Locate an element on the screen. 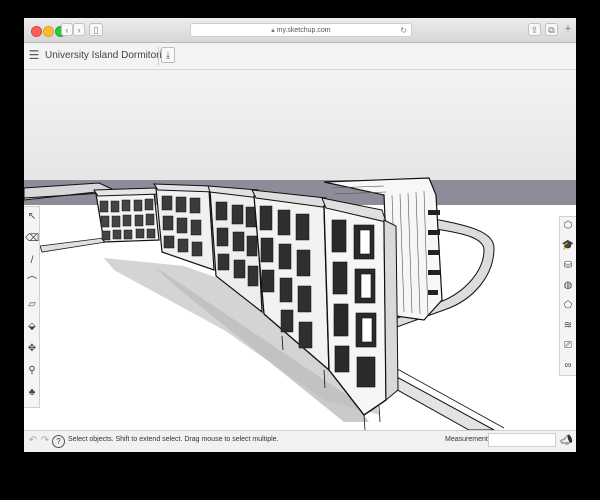  select-tool-icon: ↖ is located at coordinates (32, 217).